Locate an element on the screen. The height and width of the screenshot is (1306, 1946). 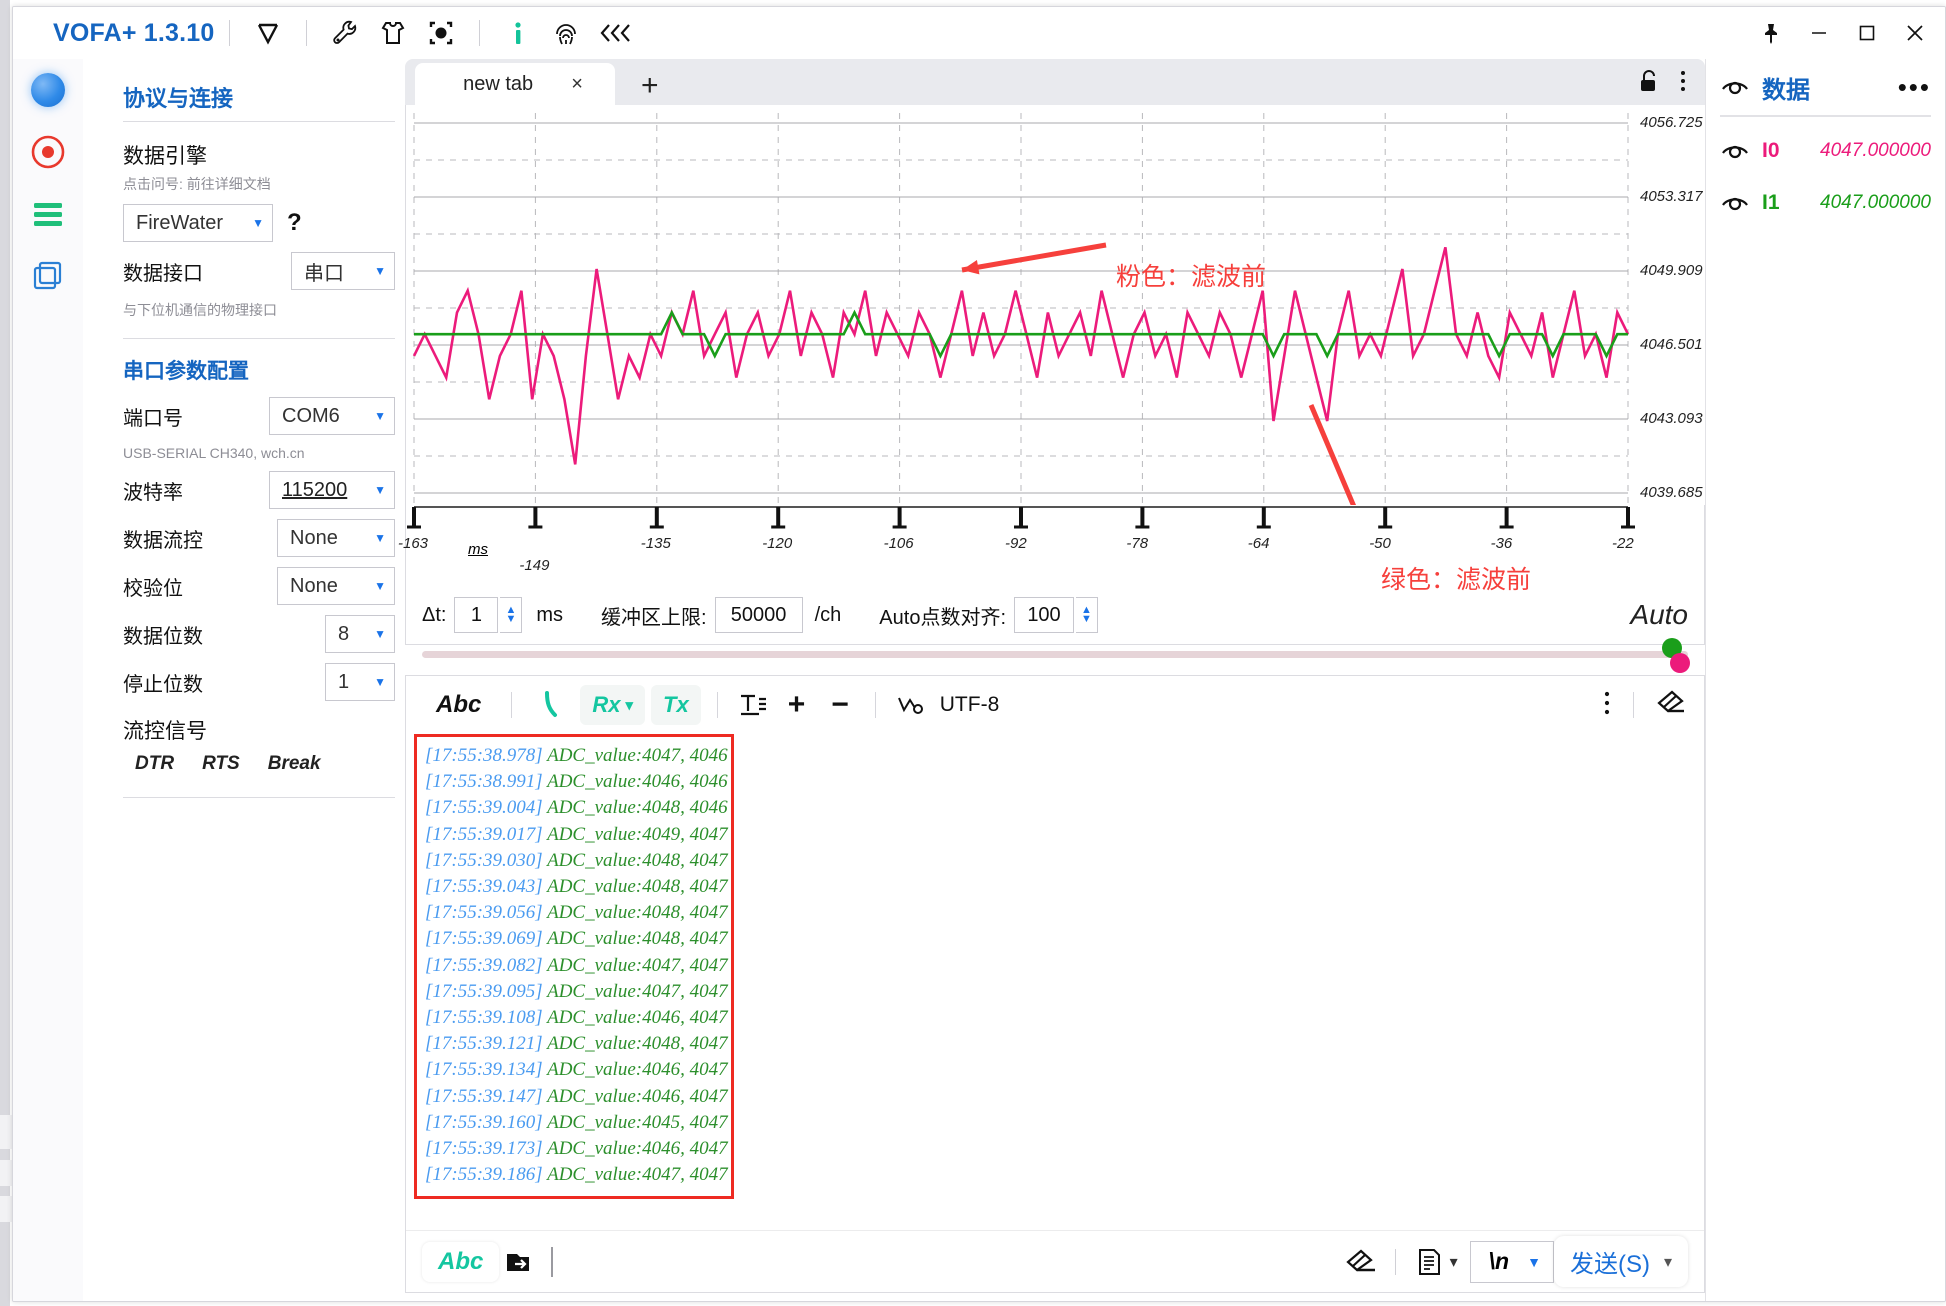
log-line: [17:55:39.121] ADC_value:4048, 4047 is located at coordinates (576, 1044).